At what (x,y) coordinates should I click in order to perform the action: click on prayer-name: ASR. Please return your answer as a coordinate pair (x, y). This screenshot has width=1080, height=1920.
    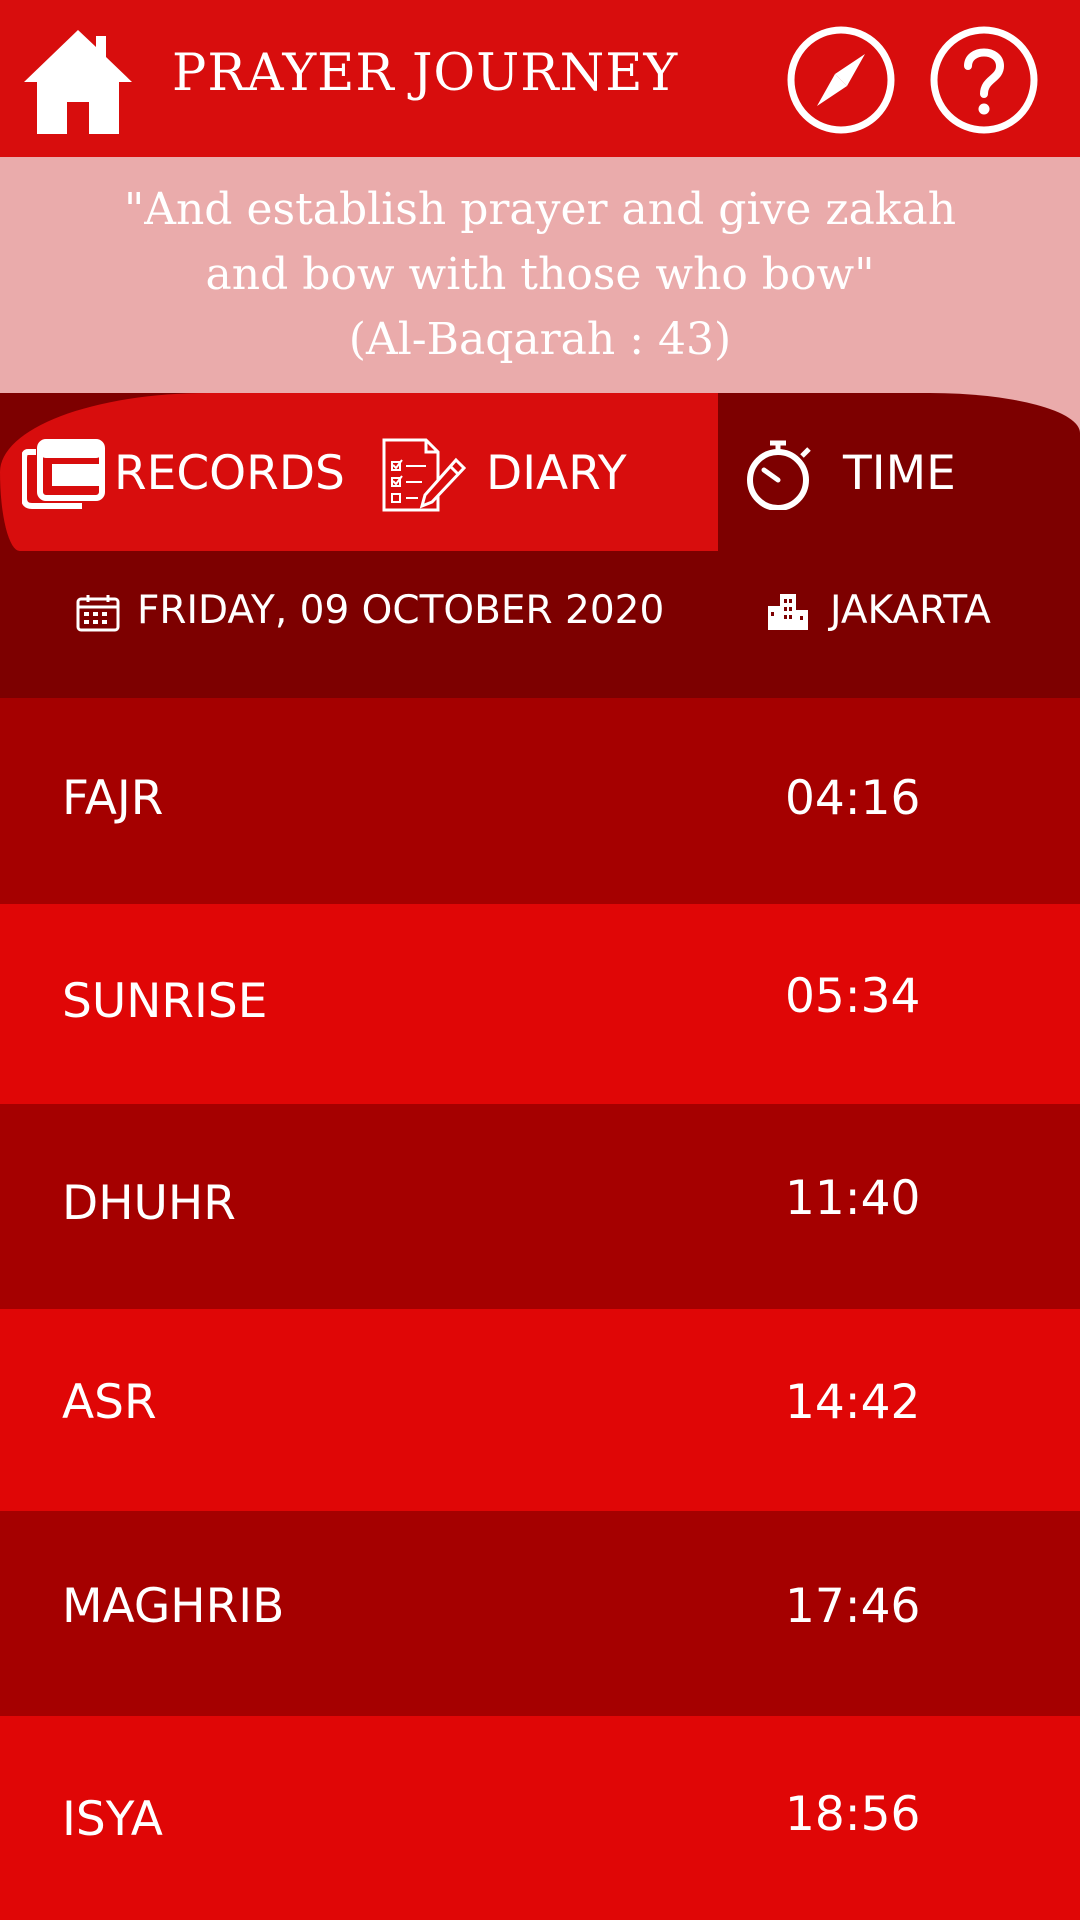
    Looking at the image, I should click on (109, 1402).